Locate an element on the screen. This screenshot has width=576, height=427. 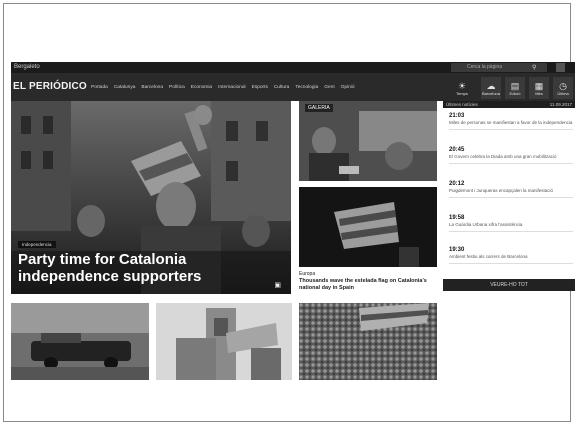
gallery-photo is located at coordinates (368, 141).